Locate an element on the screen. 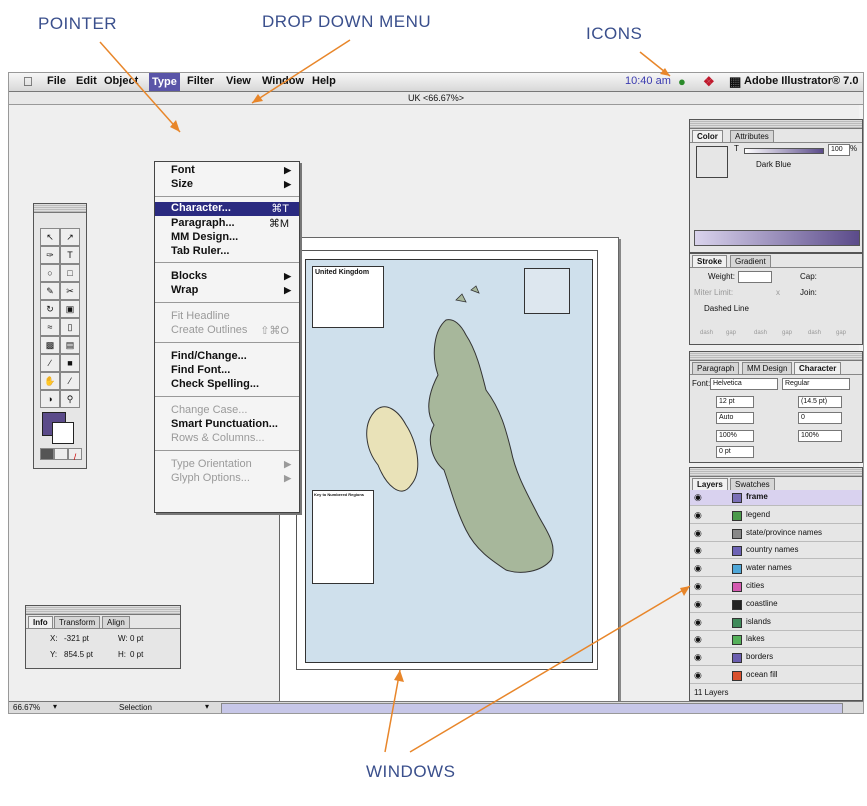 The image size is (867, 806). tint-field: 100 is located at coordinates (839, 150).